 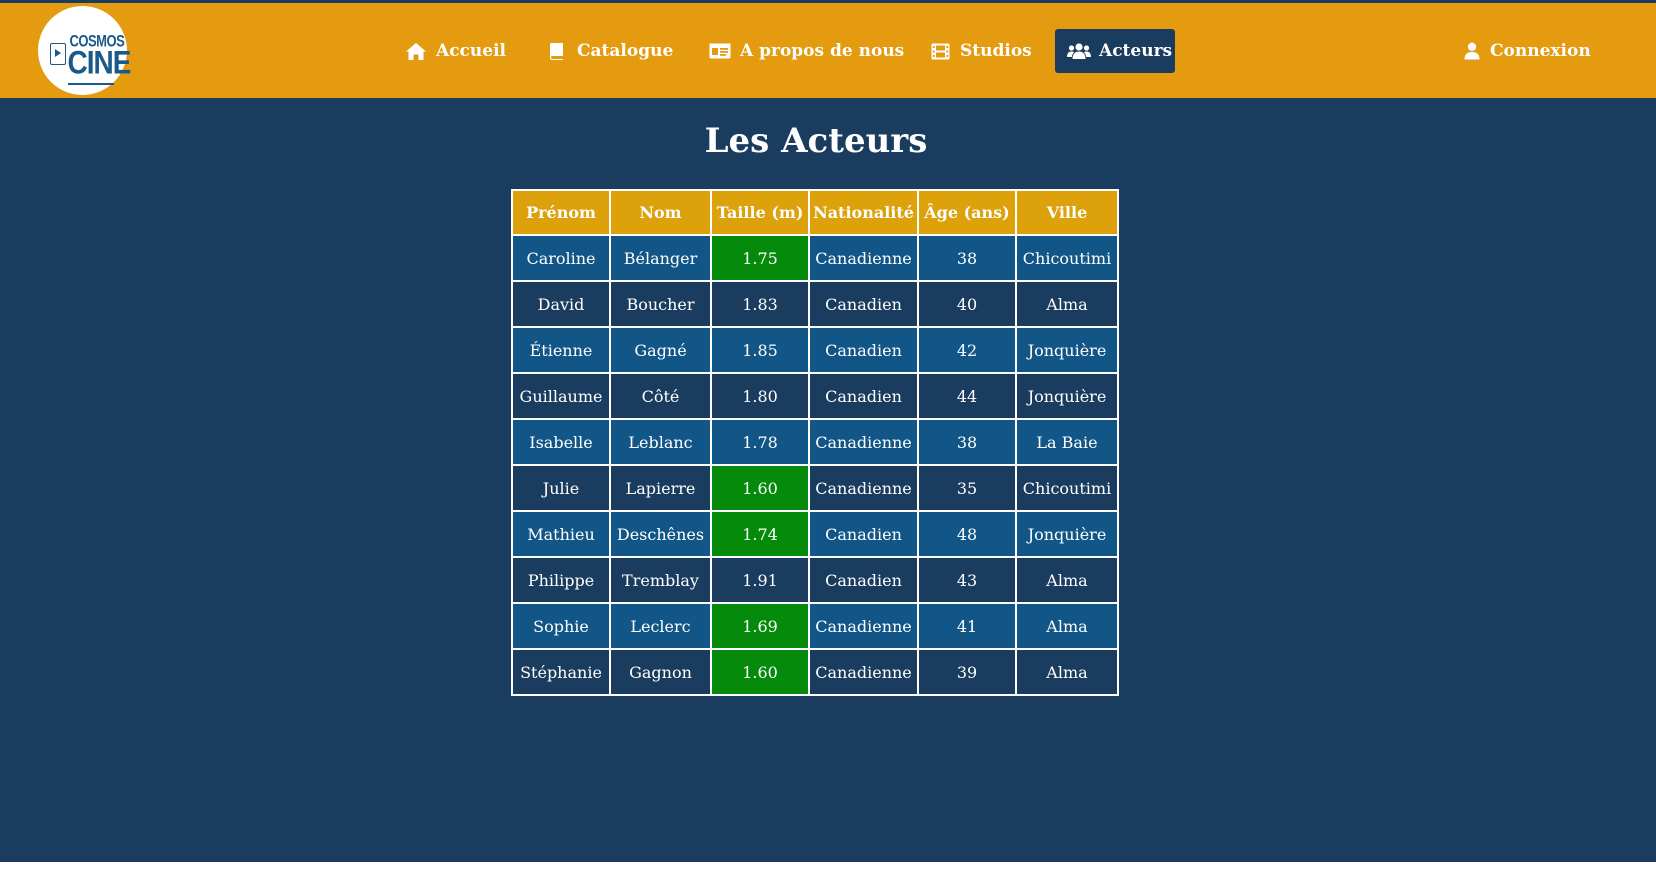 I want to click on cell-prenom: Caroline, so click(x=561, y=258).